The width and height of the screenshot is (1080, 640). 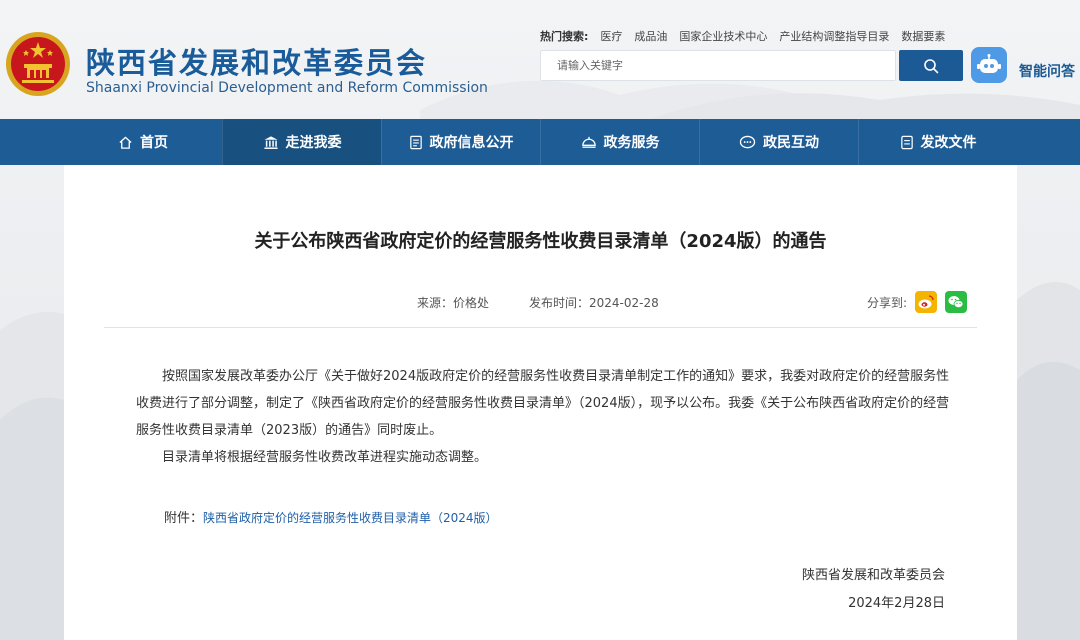 I want to click on national-emblem-icon, so click(x=38, y=64).